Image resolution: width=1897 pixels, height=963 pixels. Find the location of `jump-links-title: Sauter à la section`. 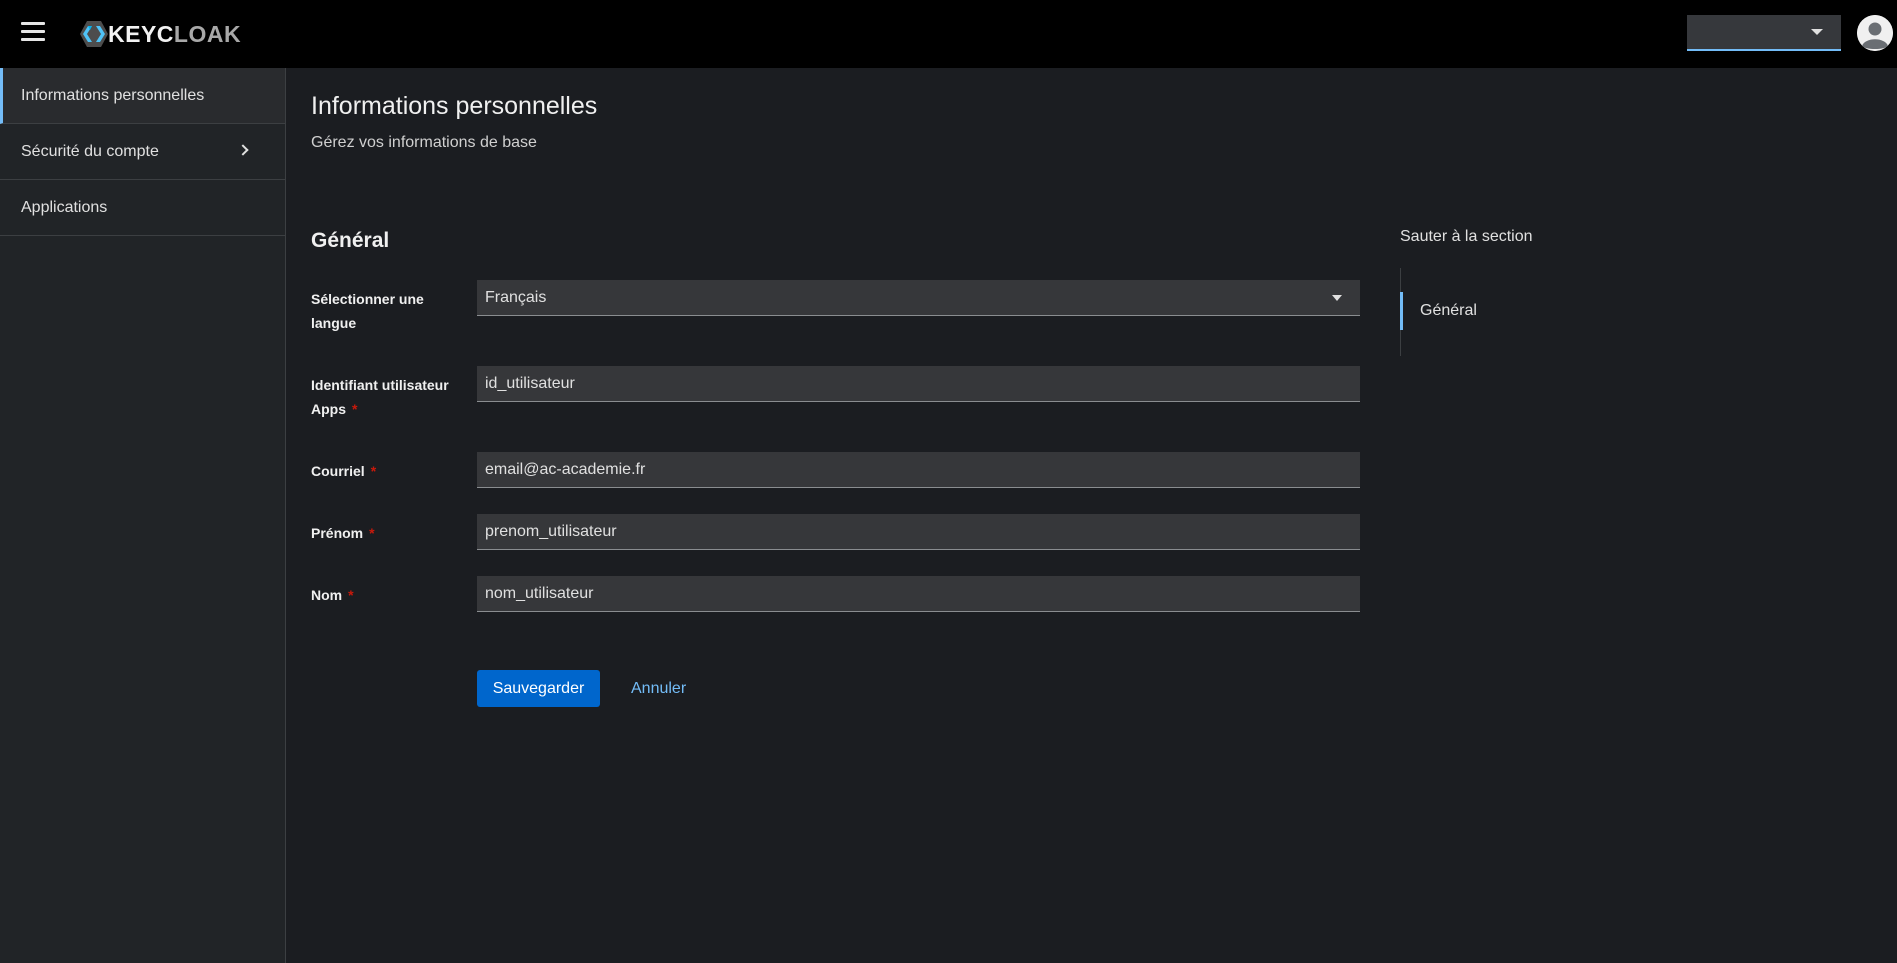

jump-links-title: Sauter à la section is located at coordinates (1466, 236).